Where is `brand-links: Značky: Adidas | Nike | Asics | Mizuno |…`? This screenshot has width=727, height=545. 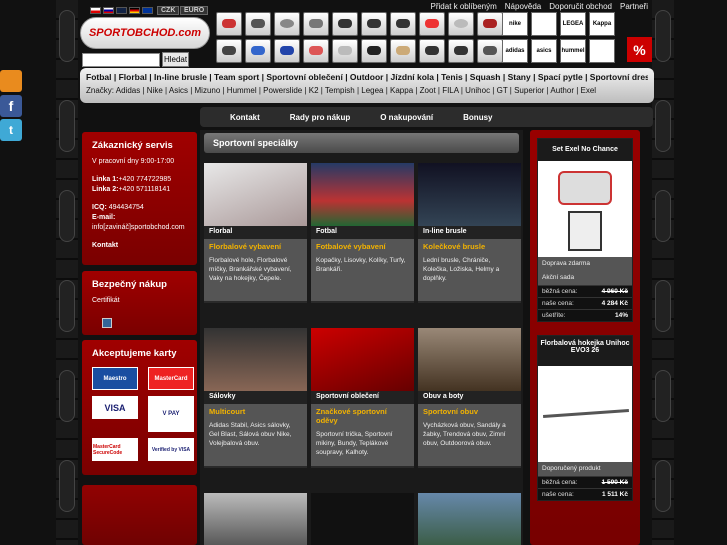
brand-links: Značky: Adidas | Nike | Asics | Mizuno |… is located at coordinates (367, 90).